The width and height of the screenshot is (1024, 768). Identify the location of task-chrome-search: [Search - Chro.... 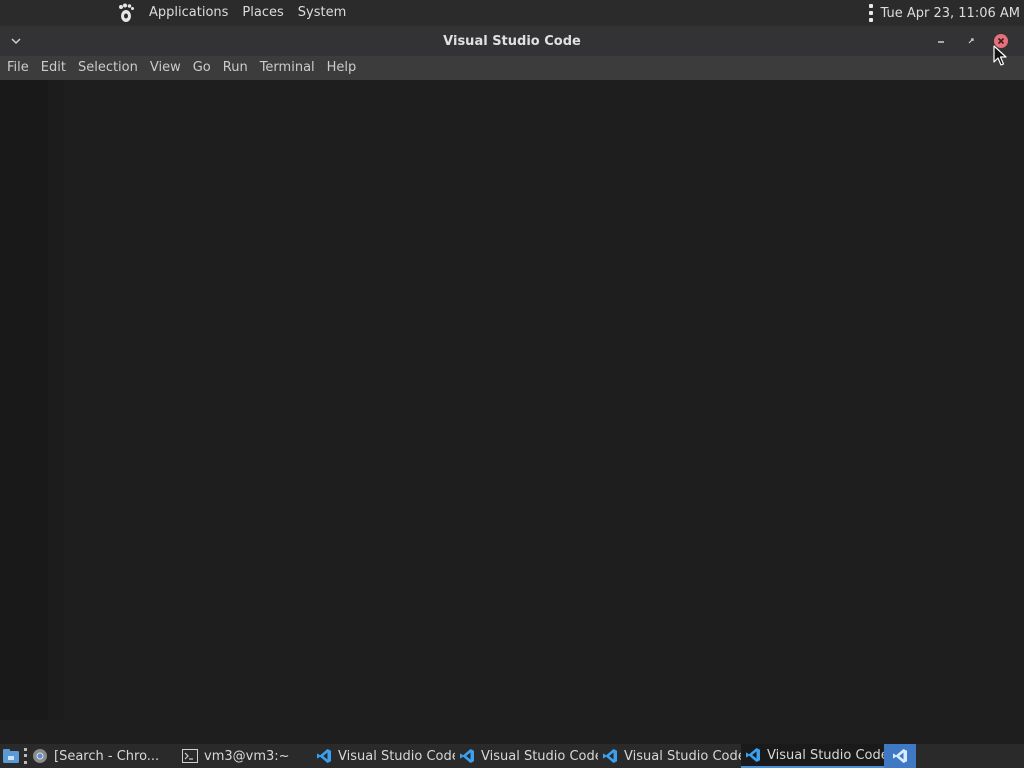
(98, 756).